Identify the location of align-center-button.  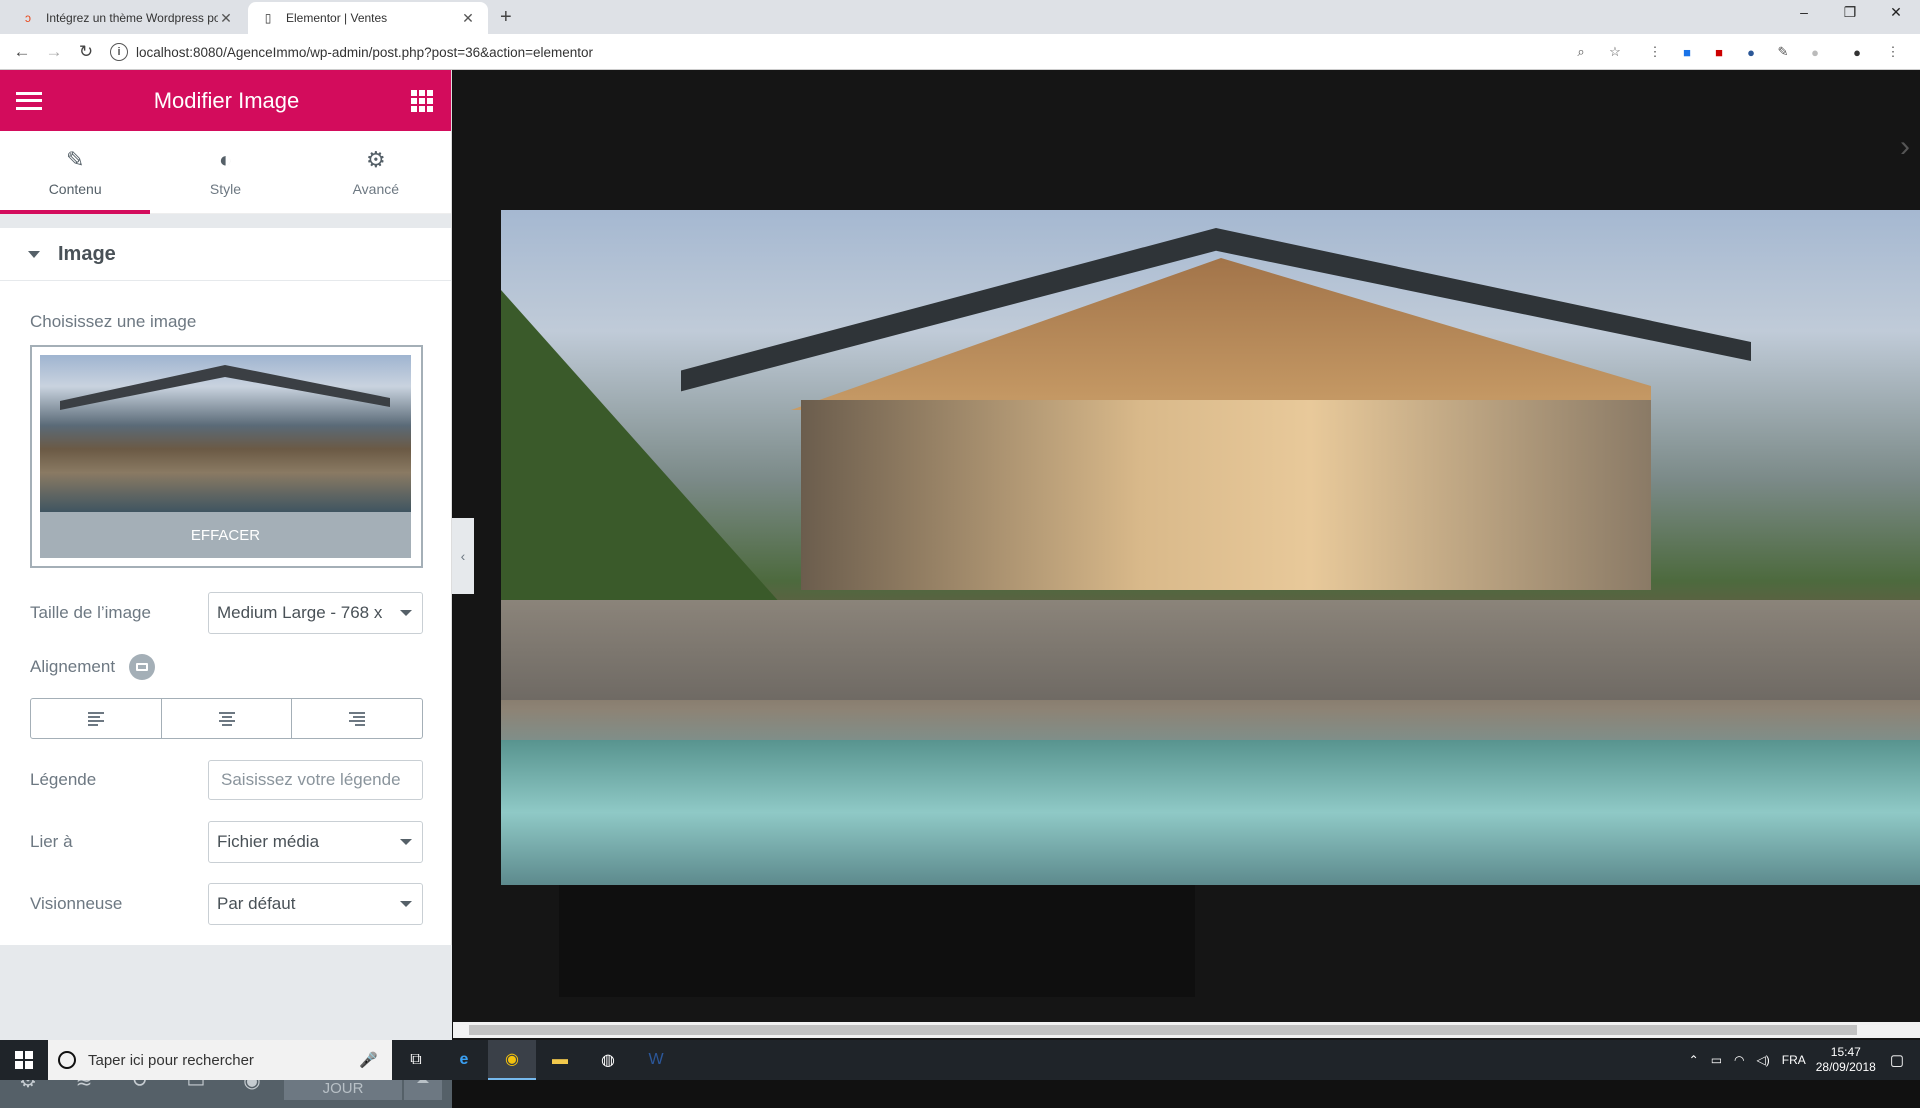
(227, 718).